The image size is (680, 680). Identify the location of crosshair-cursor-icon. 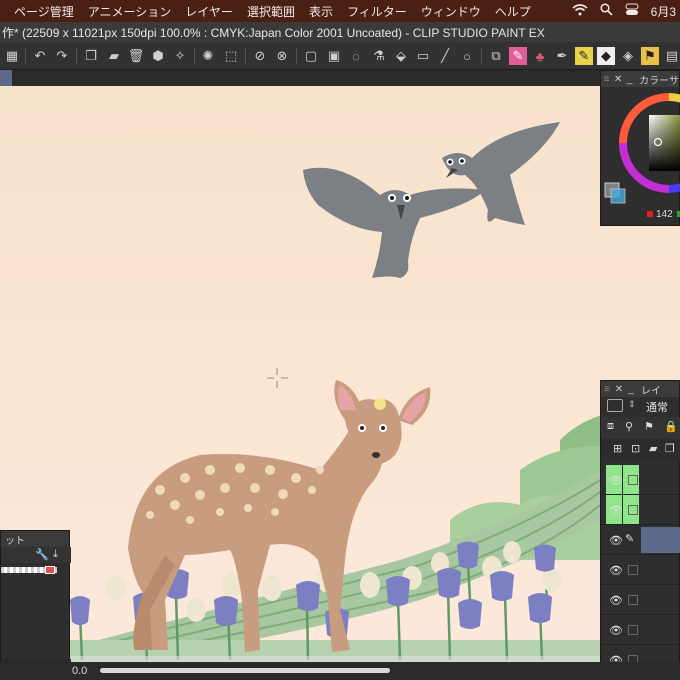
(277, 378).